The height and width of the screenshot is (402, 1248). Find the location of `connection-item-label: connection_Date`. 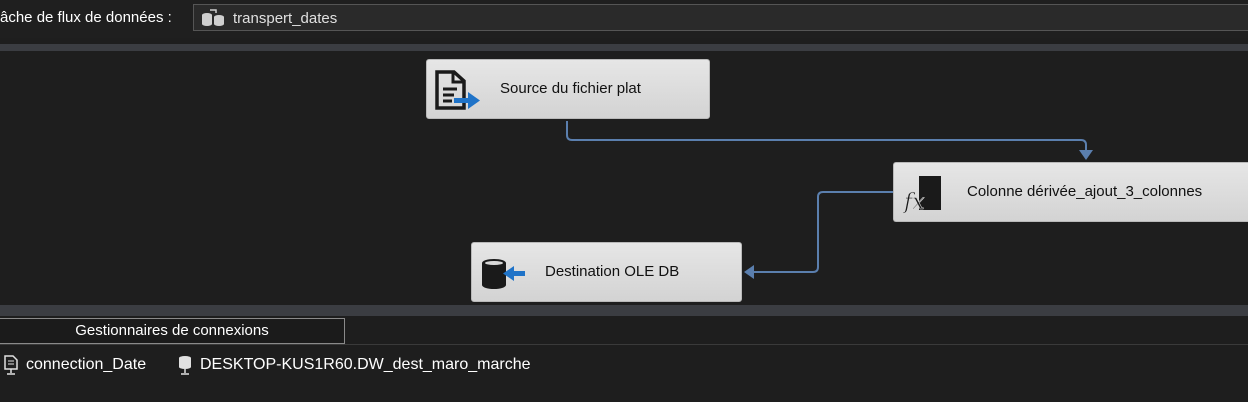

connection-item-label: connection_Date is located at coordinates (86, 364).